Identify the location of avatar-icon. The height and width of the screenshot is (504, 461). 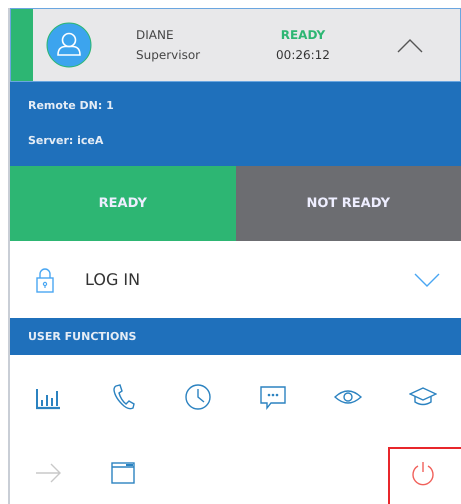
(69, 45).